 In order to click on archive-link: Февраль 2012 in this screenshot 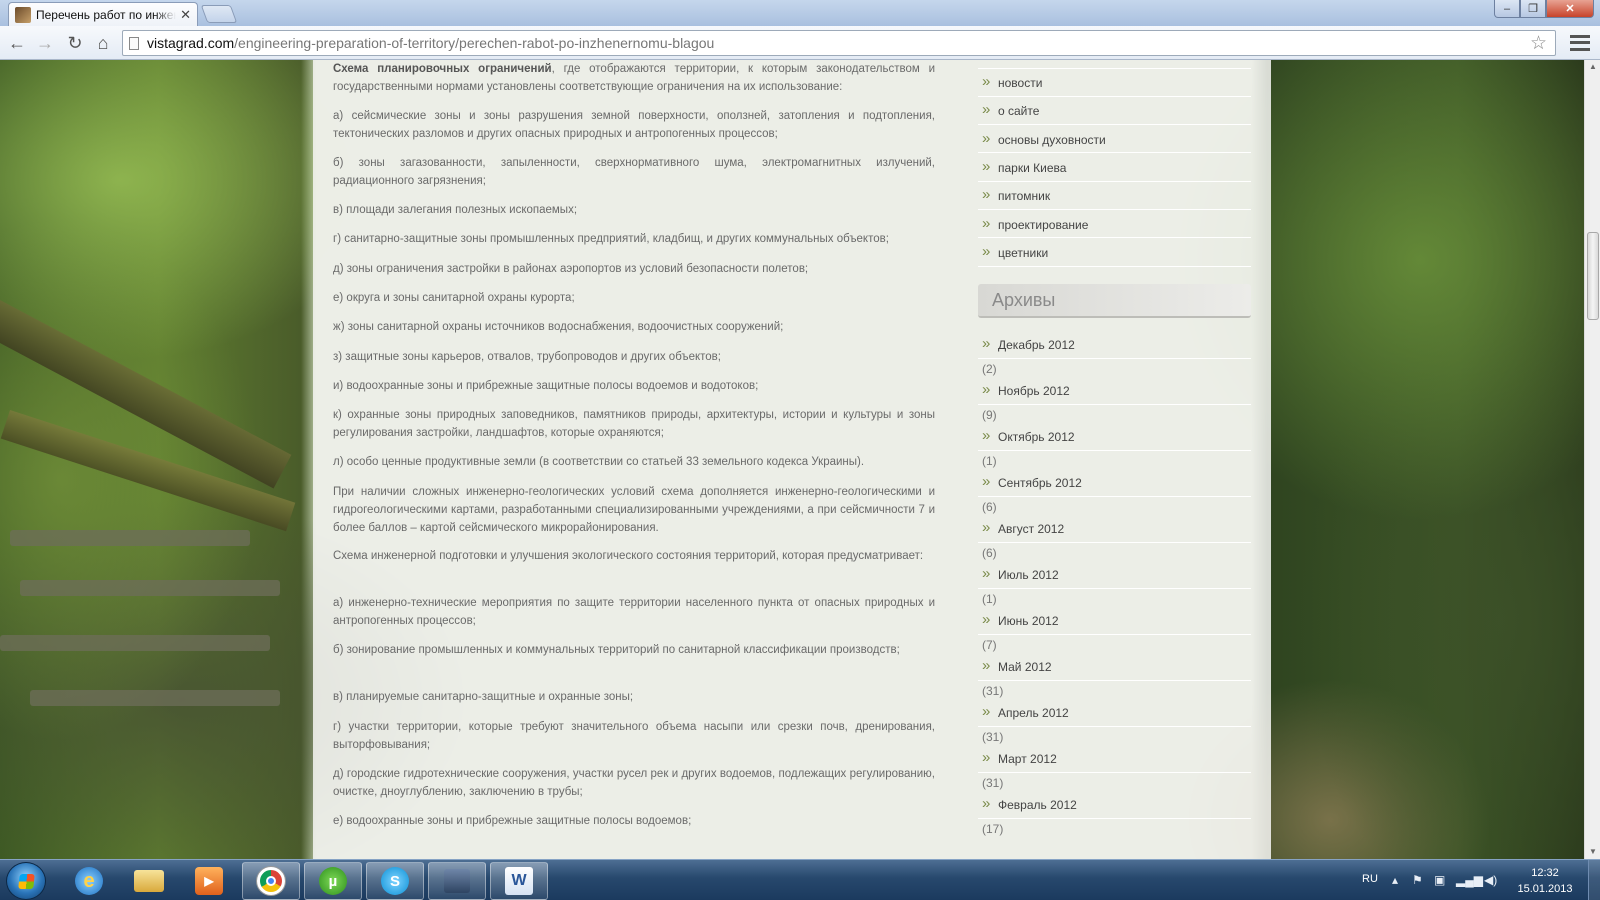, I will do `click(1114, 803)`.